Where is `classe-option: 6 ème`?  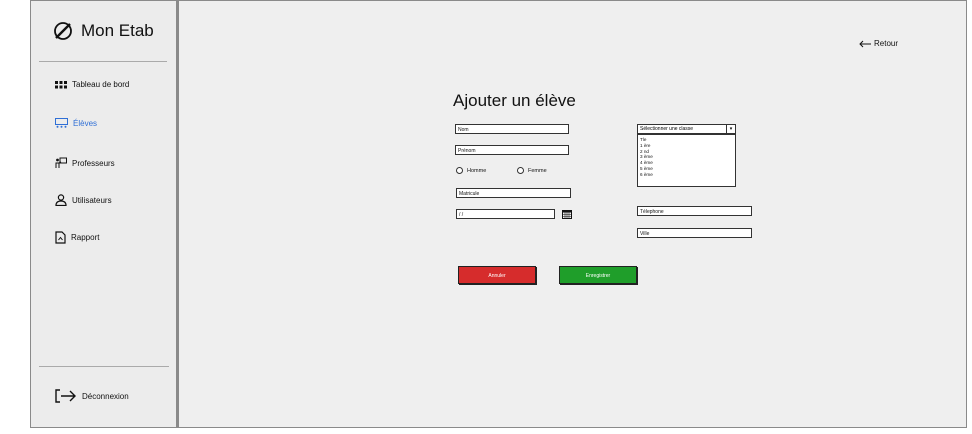 classe-option: 6 ème is located at coordinates (686, 175).